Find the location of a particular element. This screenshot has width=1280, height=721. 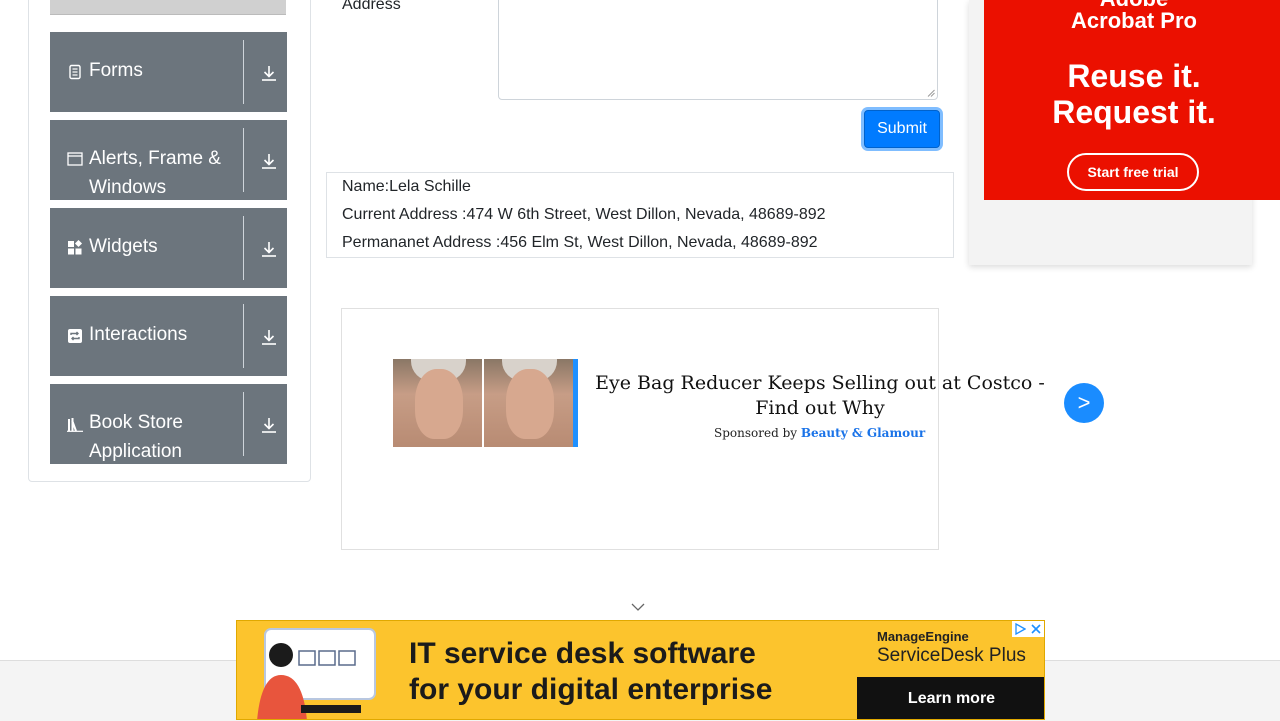

ad-info-icon is located at coordinates (1020, 629).